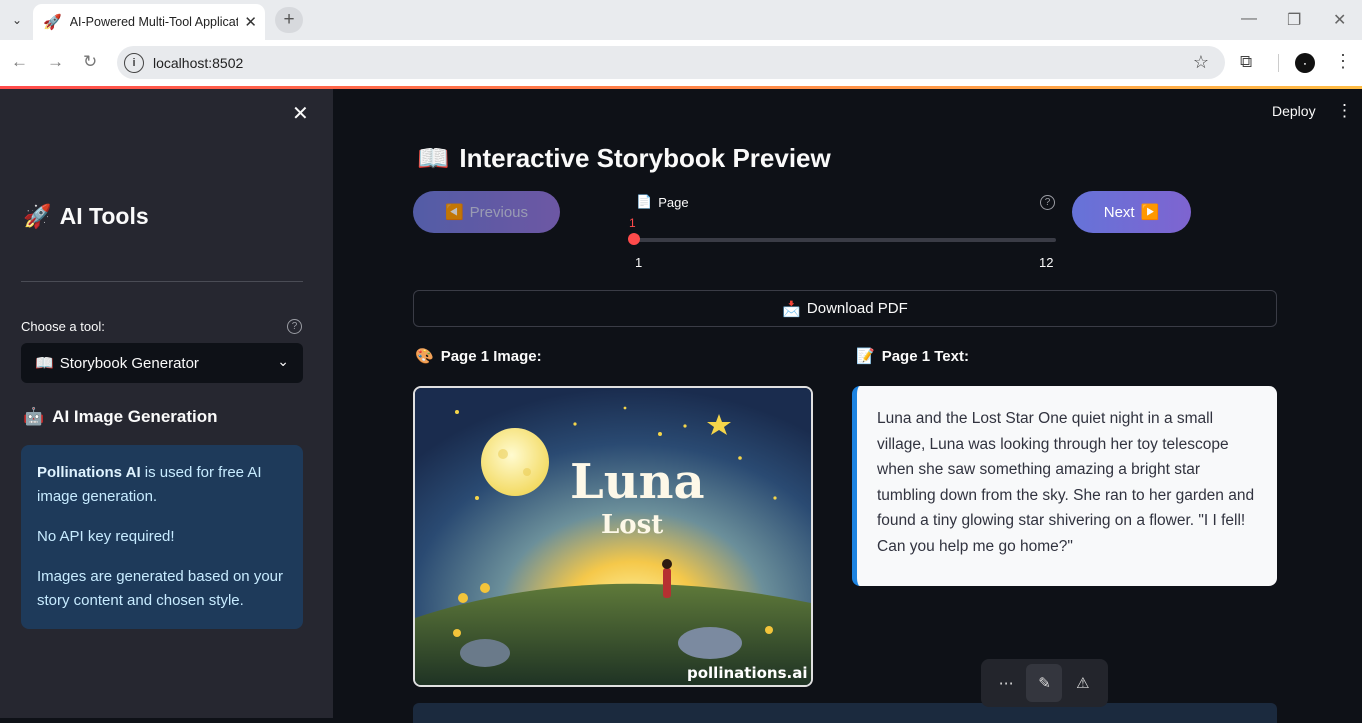  I want to click on close-window-icon: ✕, so click(1339, 20).